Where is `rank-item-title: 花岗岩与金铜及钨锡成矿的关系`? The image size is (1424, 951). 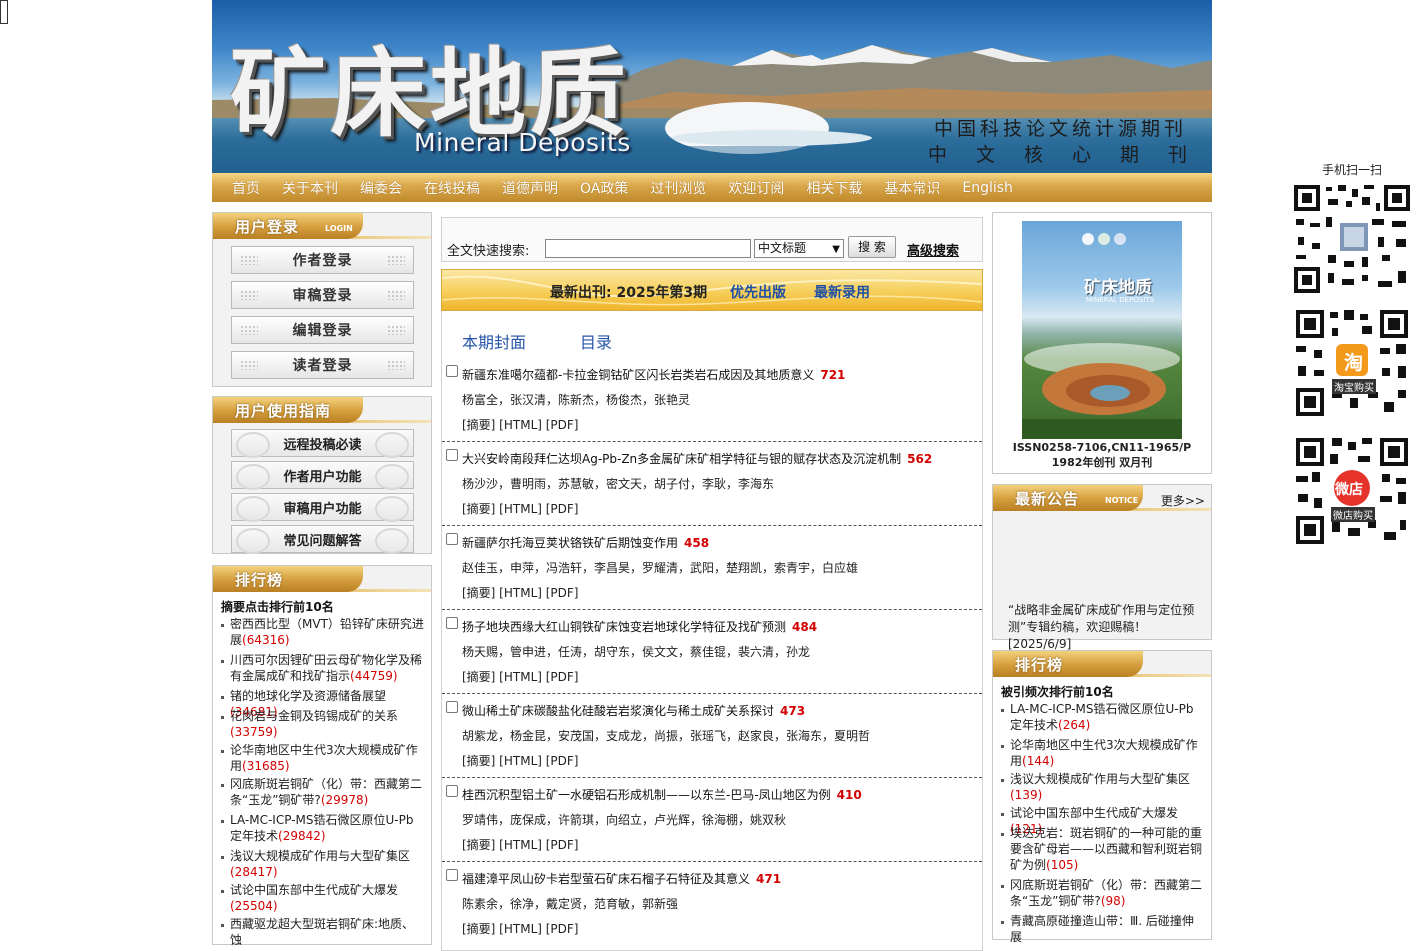 rank-item-title: 花岗岩与金铜及钨锡成矿的关系 is located at coordinates (314, 716).